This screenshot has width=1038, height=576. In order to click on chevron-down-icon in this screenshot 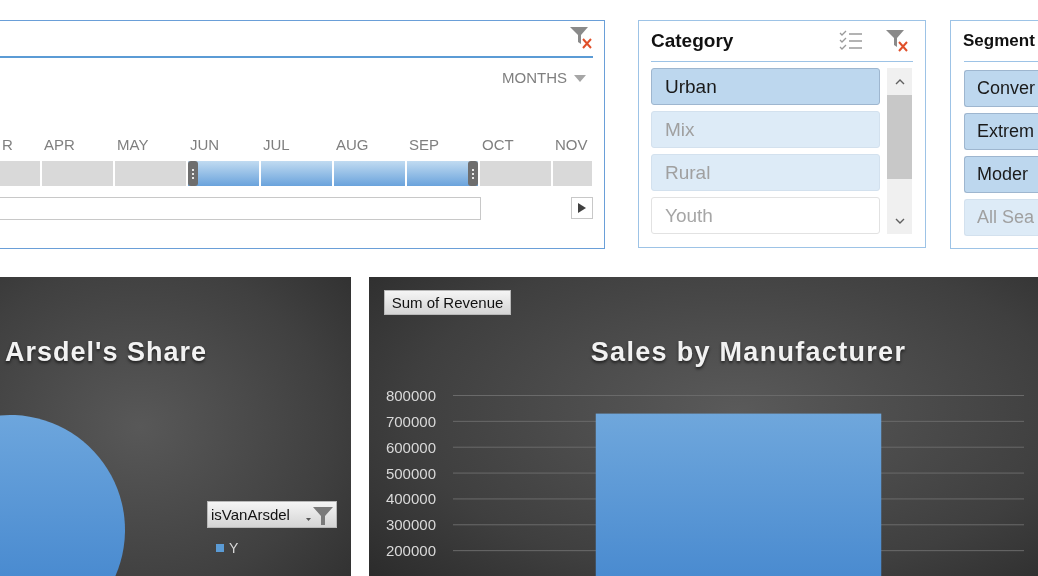, I will do `click(899, 220)`.